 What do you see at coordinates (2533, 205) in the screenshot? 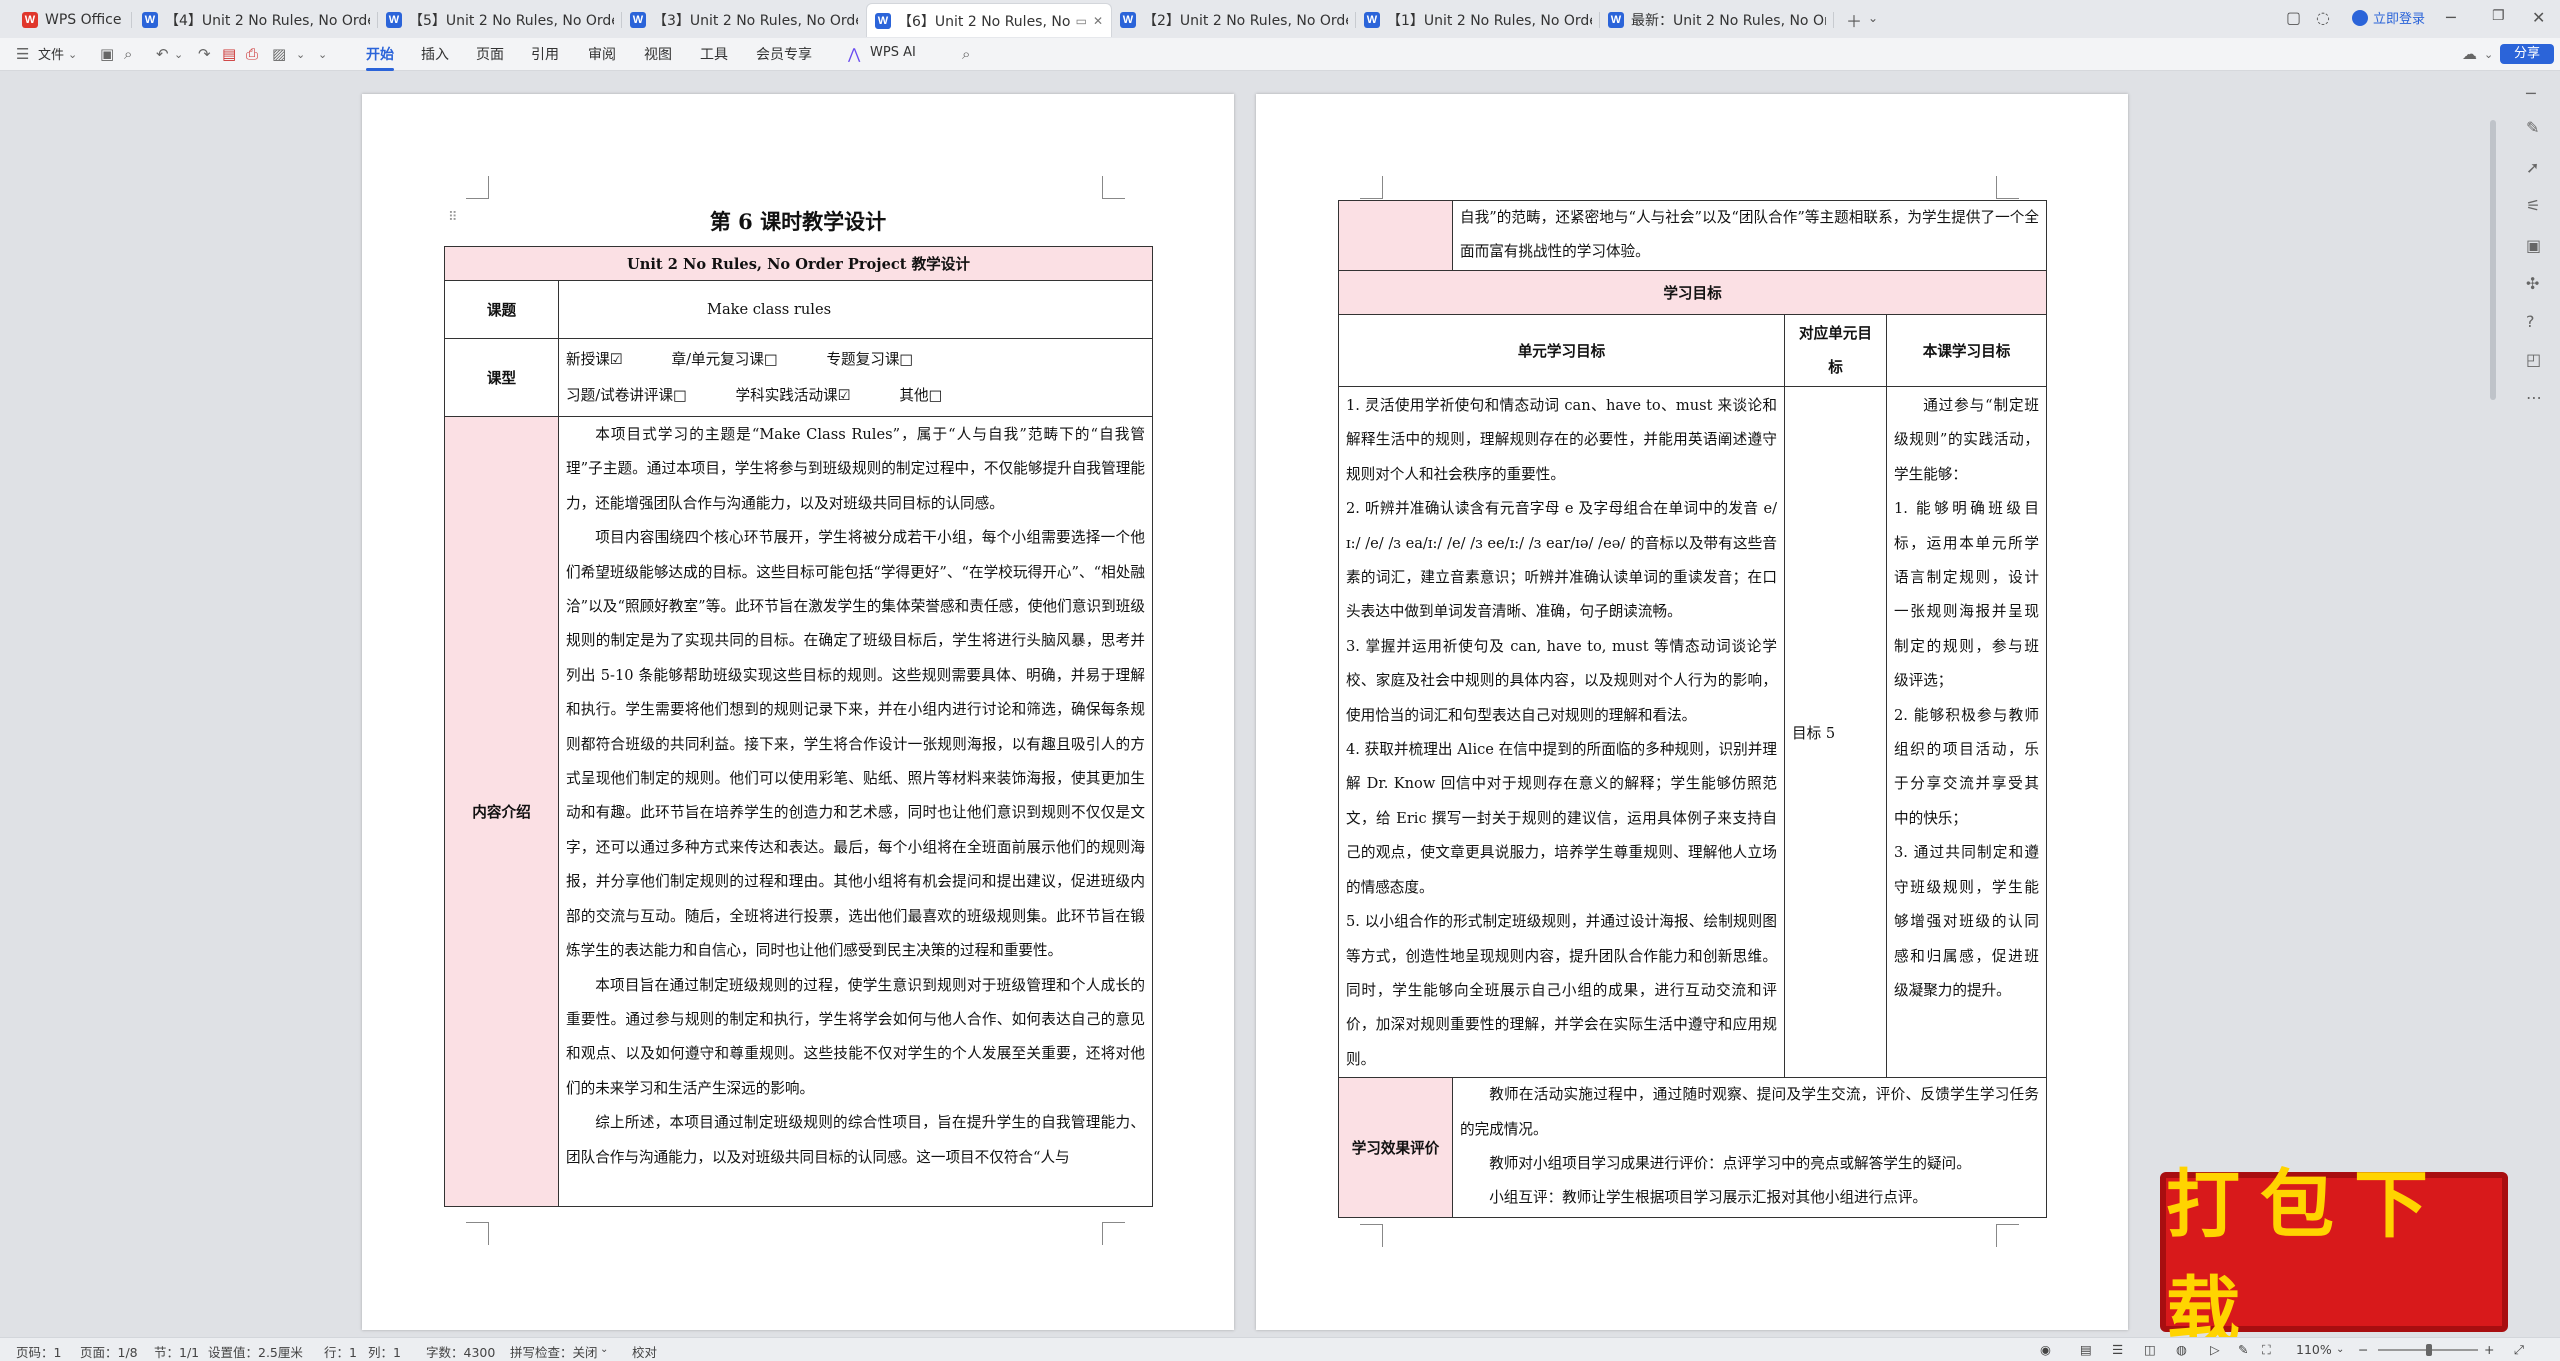
I see `adjust-icon: ⚟` at bounding box center [2533, 205].